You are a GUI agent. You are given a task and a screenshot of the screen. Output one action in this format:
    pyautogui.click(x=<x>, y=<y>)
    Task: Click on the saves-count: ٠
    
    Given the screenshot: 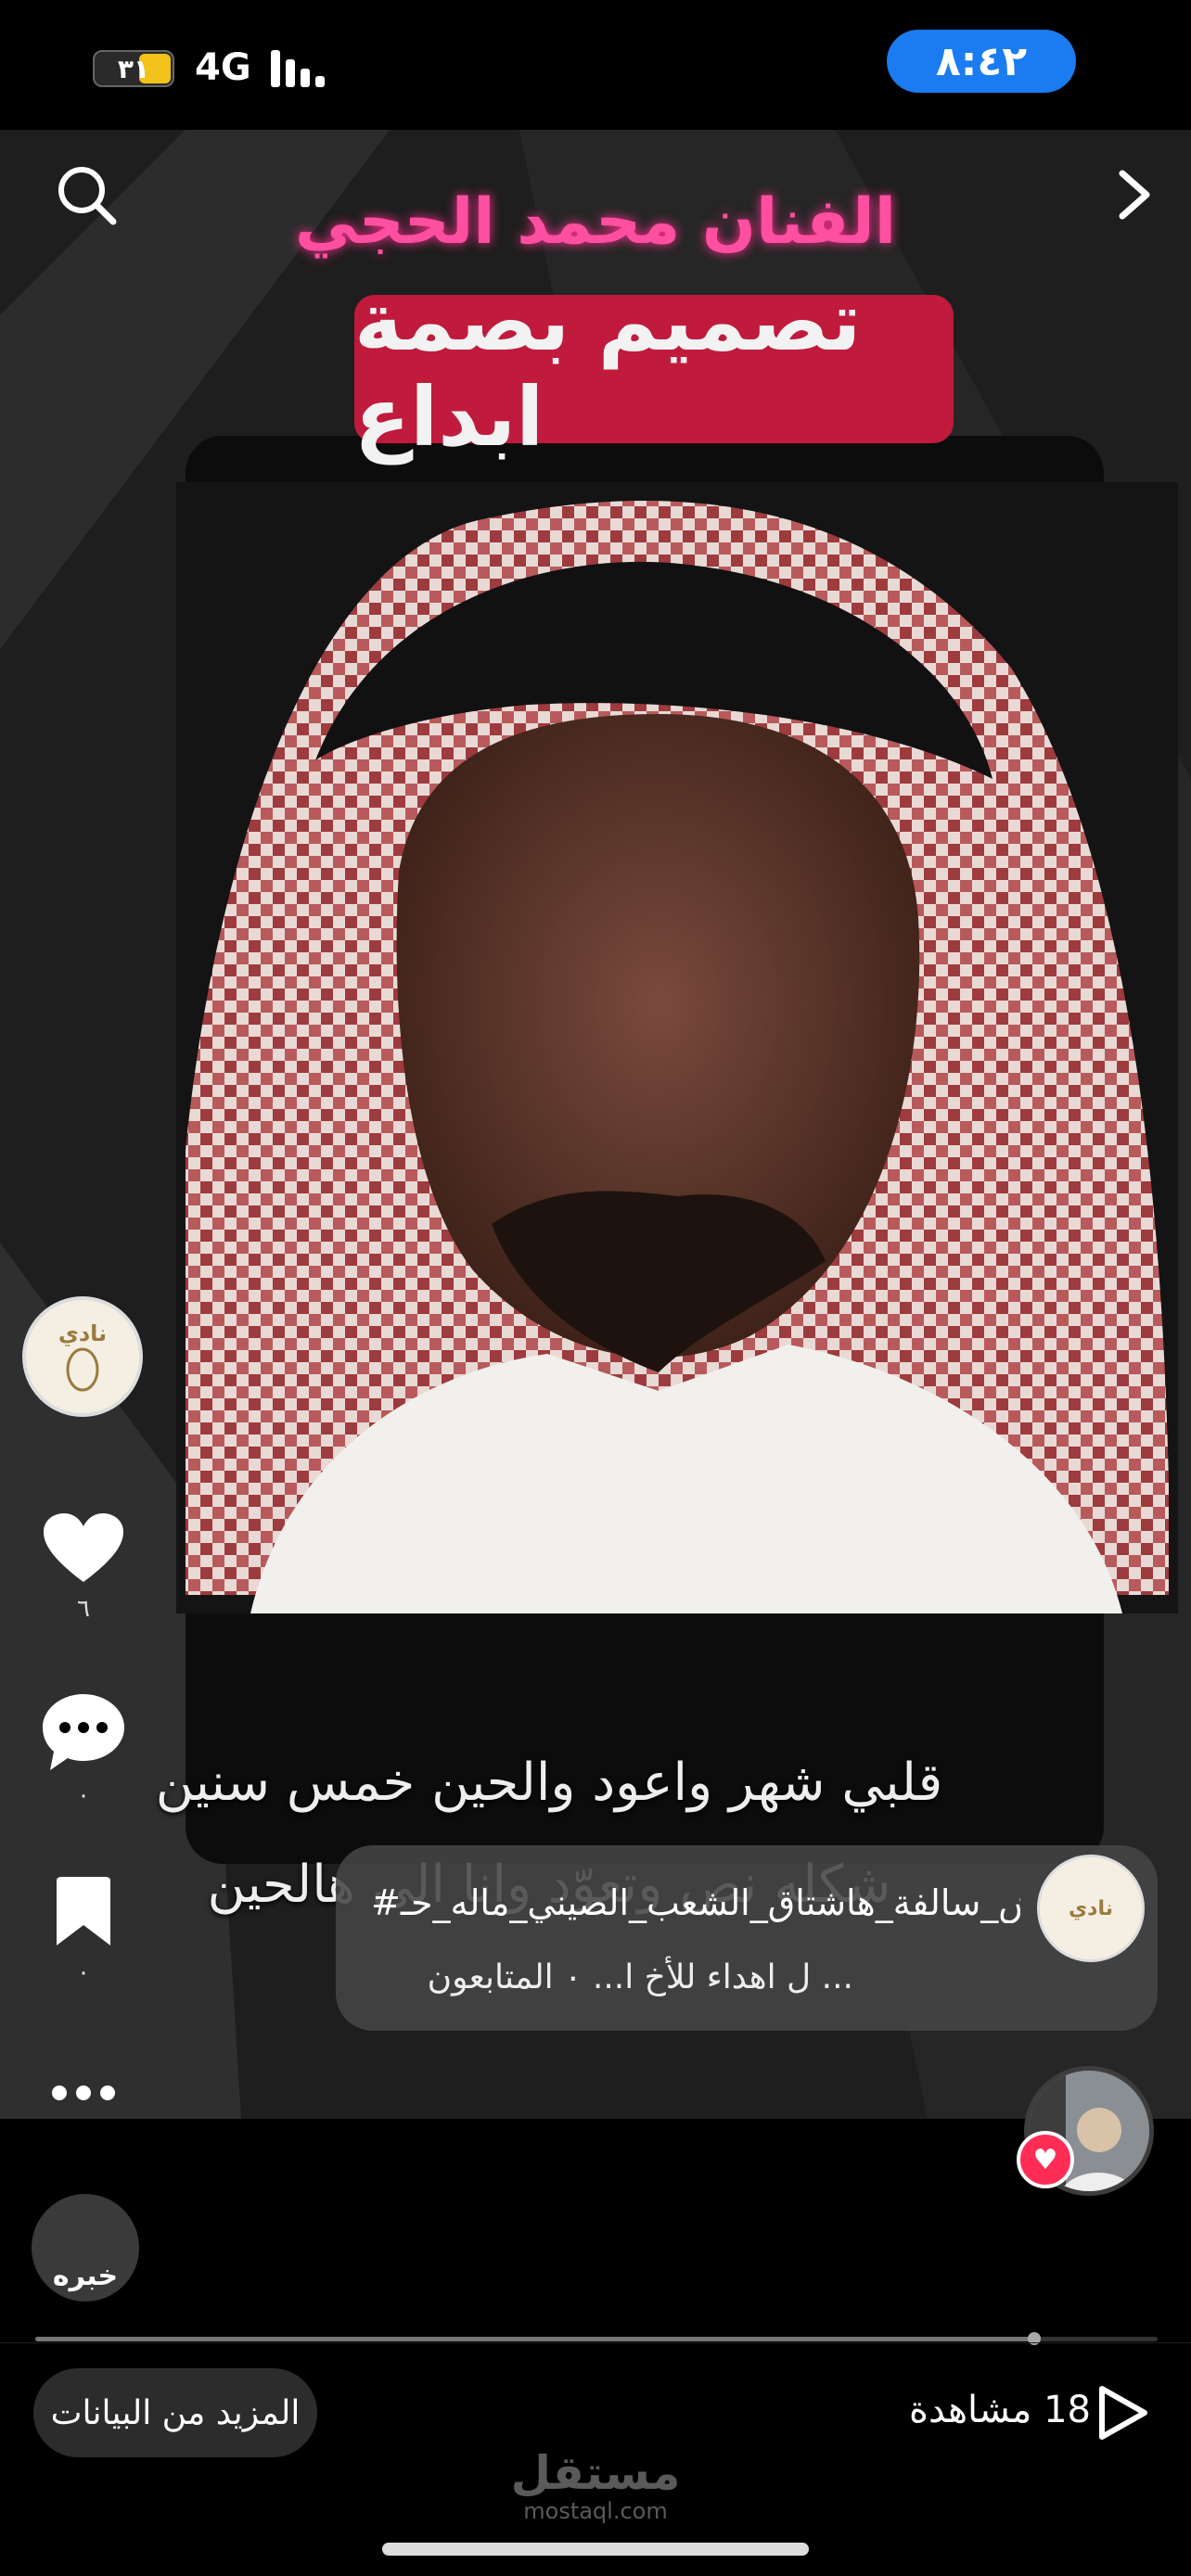 What is the action you would take?
    pyautogui.click(x=83, y=1972)
    